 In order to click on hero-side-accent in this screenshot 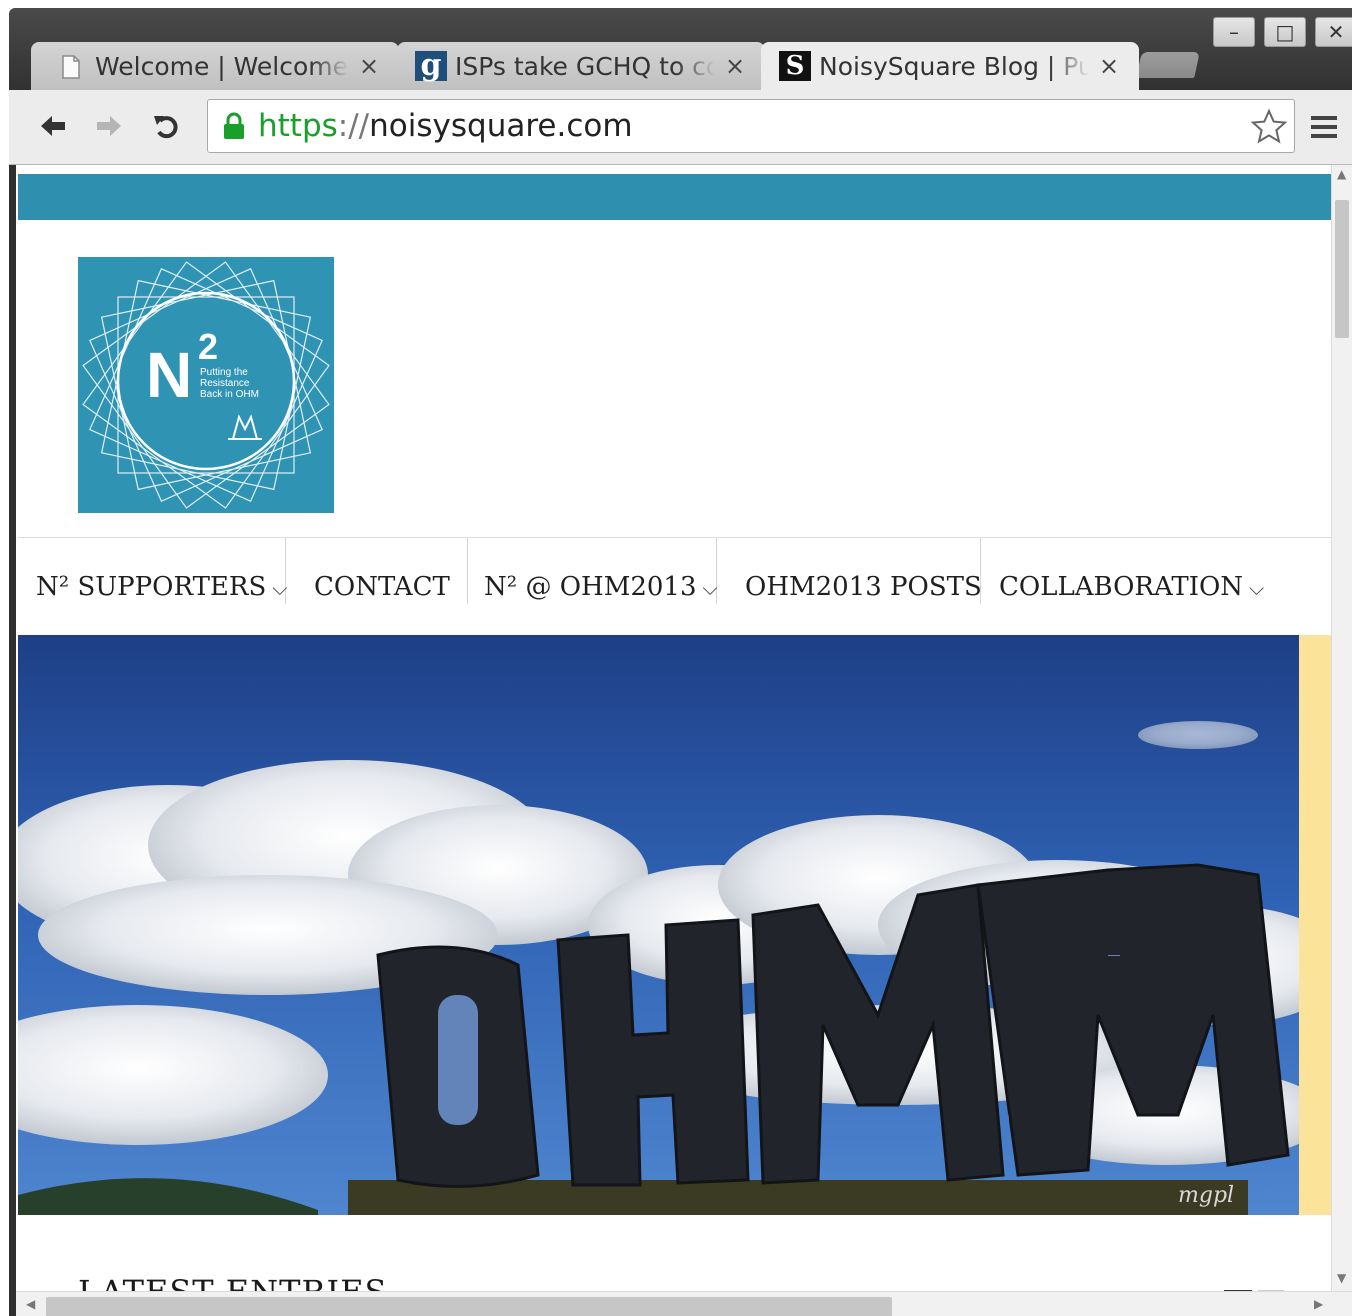, I will do `click(1315, 925)`.